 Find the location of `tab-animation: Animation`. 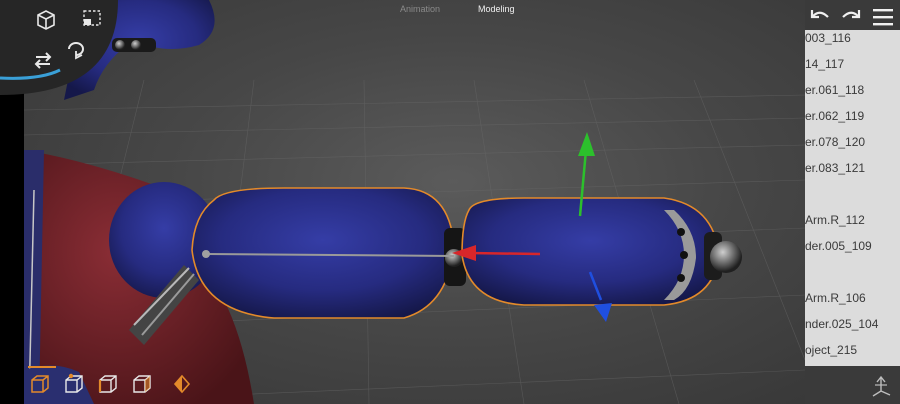

tab-animation: Animation is located at coordinates (420, 9).